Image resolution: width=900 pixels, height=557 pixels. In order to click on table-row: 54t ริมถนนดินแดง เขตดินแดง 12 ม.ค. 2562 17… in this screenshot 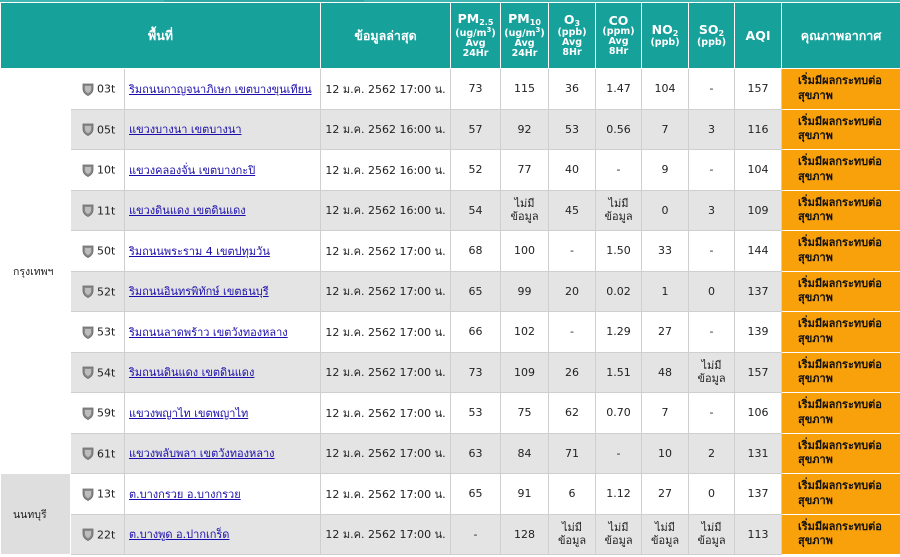, I will do `click(450, 372)`.